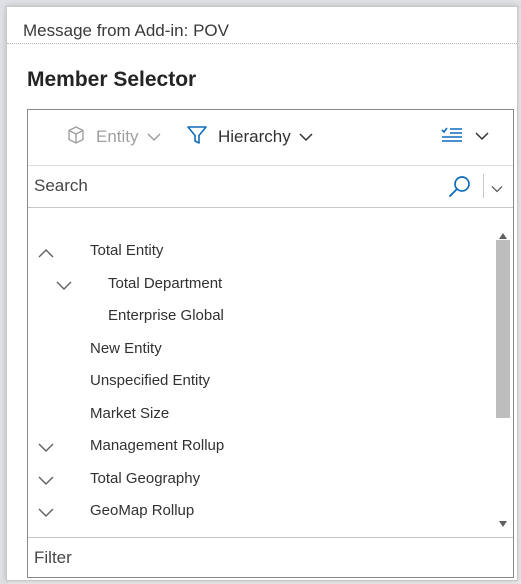  I want to click on hierarchy-dropdown: Hierarchy, so click(249, 137).